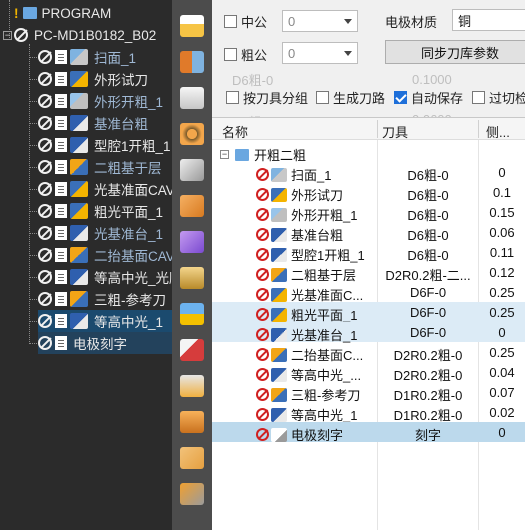 This screenshot has height=530, width=525. What do you see at coordinates (368, 432) in the screenshot?
I see `table-row: 电极刻字 刻字 0` at bounding box center [368, 432].